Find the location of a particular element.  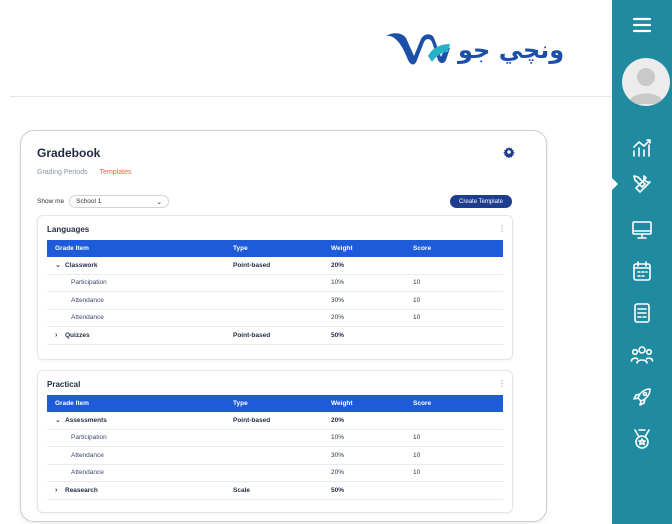

table-row-group: › Reasearch Scale 50% is located at coordinates (275, 491).